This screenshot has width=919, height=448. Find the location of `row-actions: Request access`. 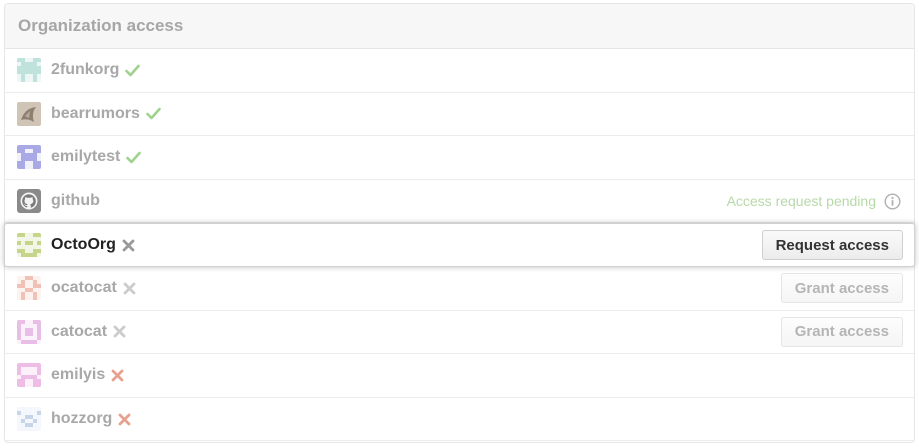

row-actions: Request access is located at coordinates (832, 245).